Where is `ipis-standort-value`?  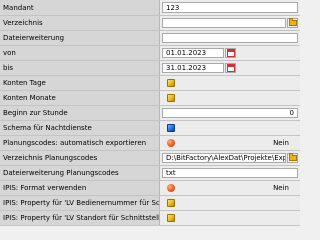
ipis-standort-value is located at coordinates (230, 218).